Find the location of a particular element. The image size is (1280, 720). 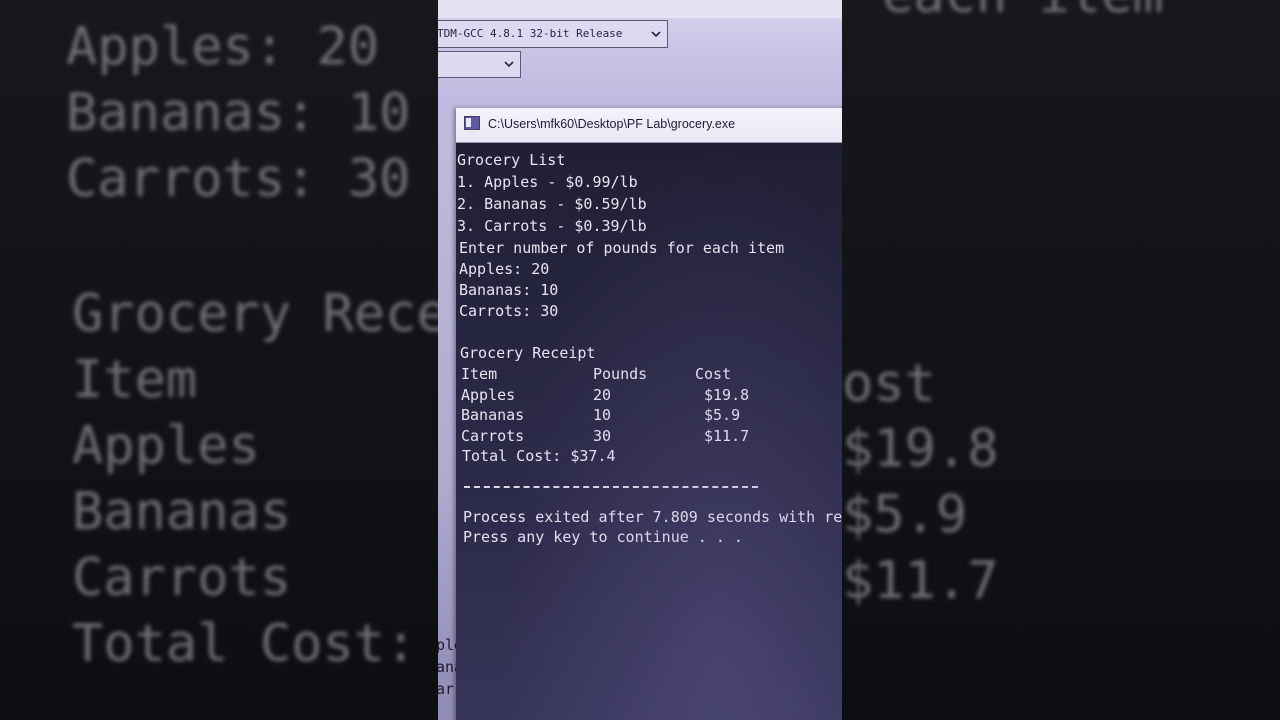

receipt-cell-item: Carrots is located at coordinates (493, 436).